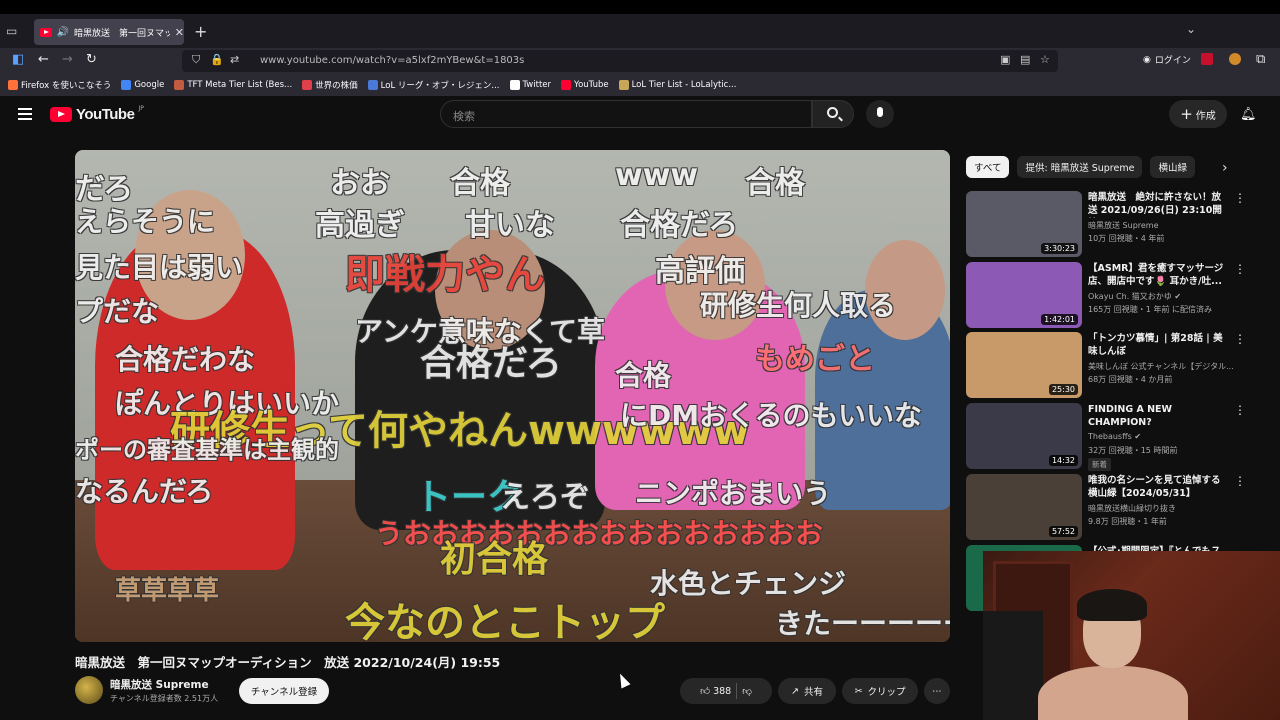 The image size is (1280, 720). What do you see at coordinates (1132, 508) in the screenshot?
I see `recommendation-channel: 暗黒放送横山緑切り抜き` at bounding box center [1132, 508].